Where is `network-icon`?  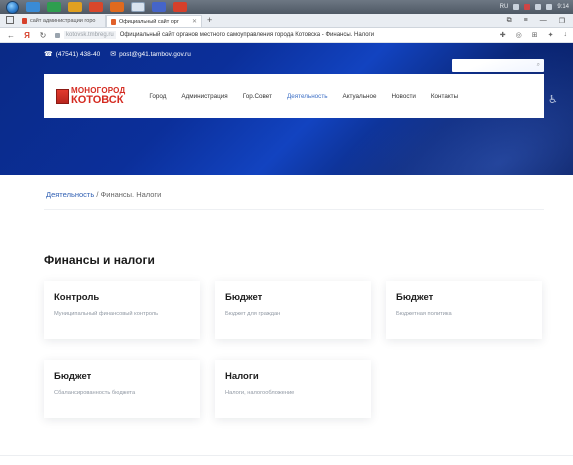
network-icon is located at coordinates (538, 7).